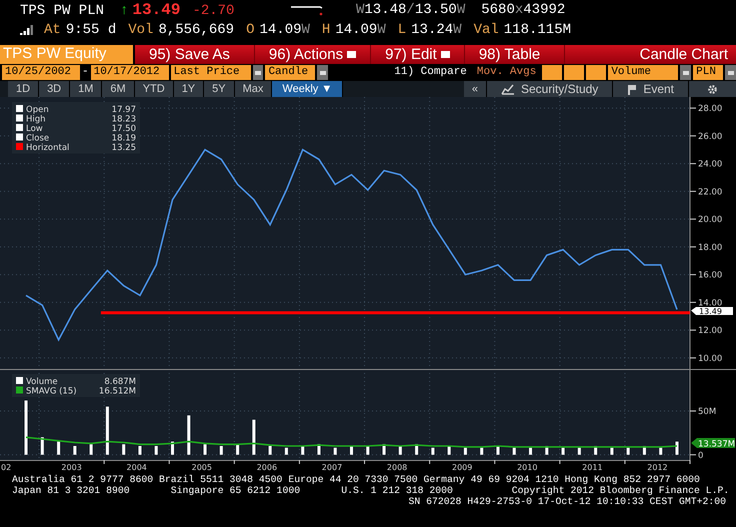 The width and height of the screenshot is (736, 527). Describe the element at coordinates (141, 30) in the screenshot. I see `field-label: Vol` at that location.